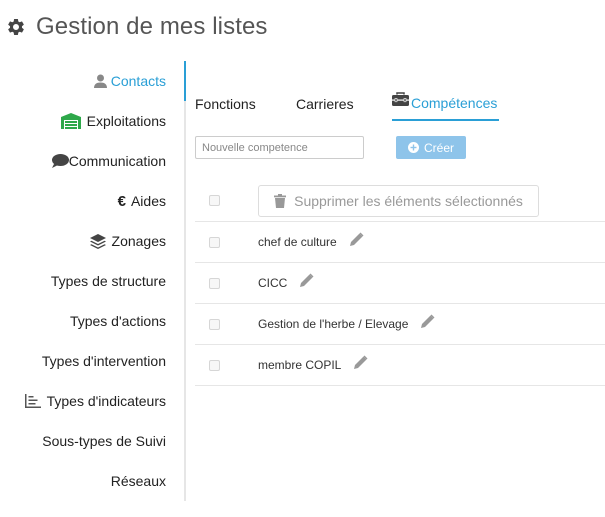 The width and height of the screenshot is (605, 517). Describe the element at coordinates (121, 201) in the screenshot. I see `euro-icon: €` at that location.